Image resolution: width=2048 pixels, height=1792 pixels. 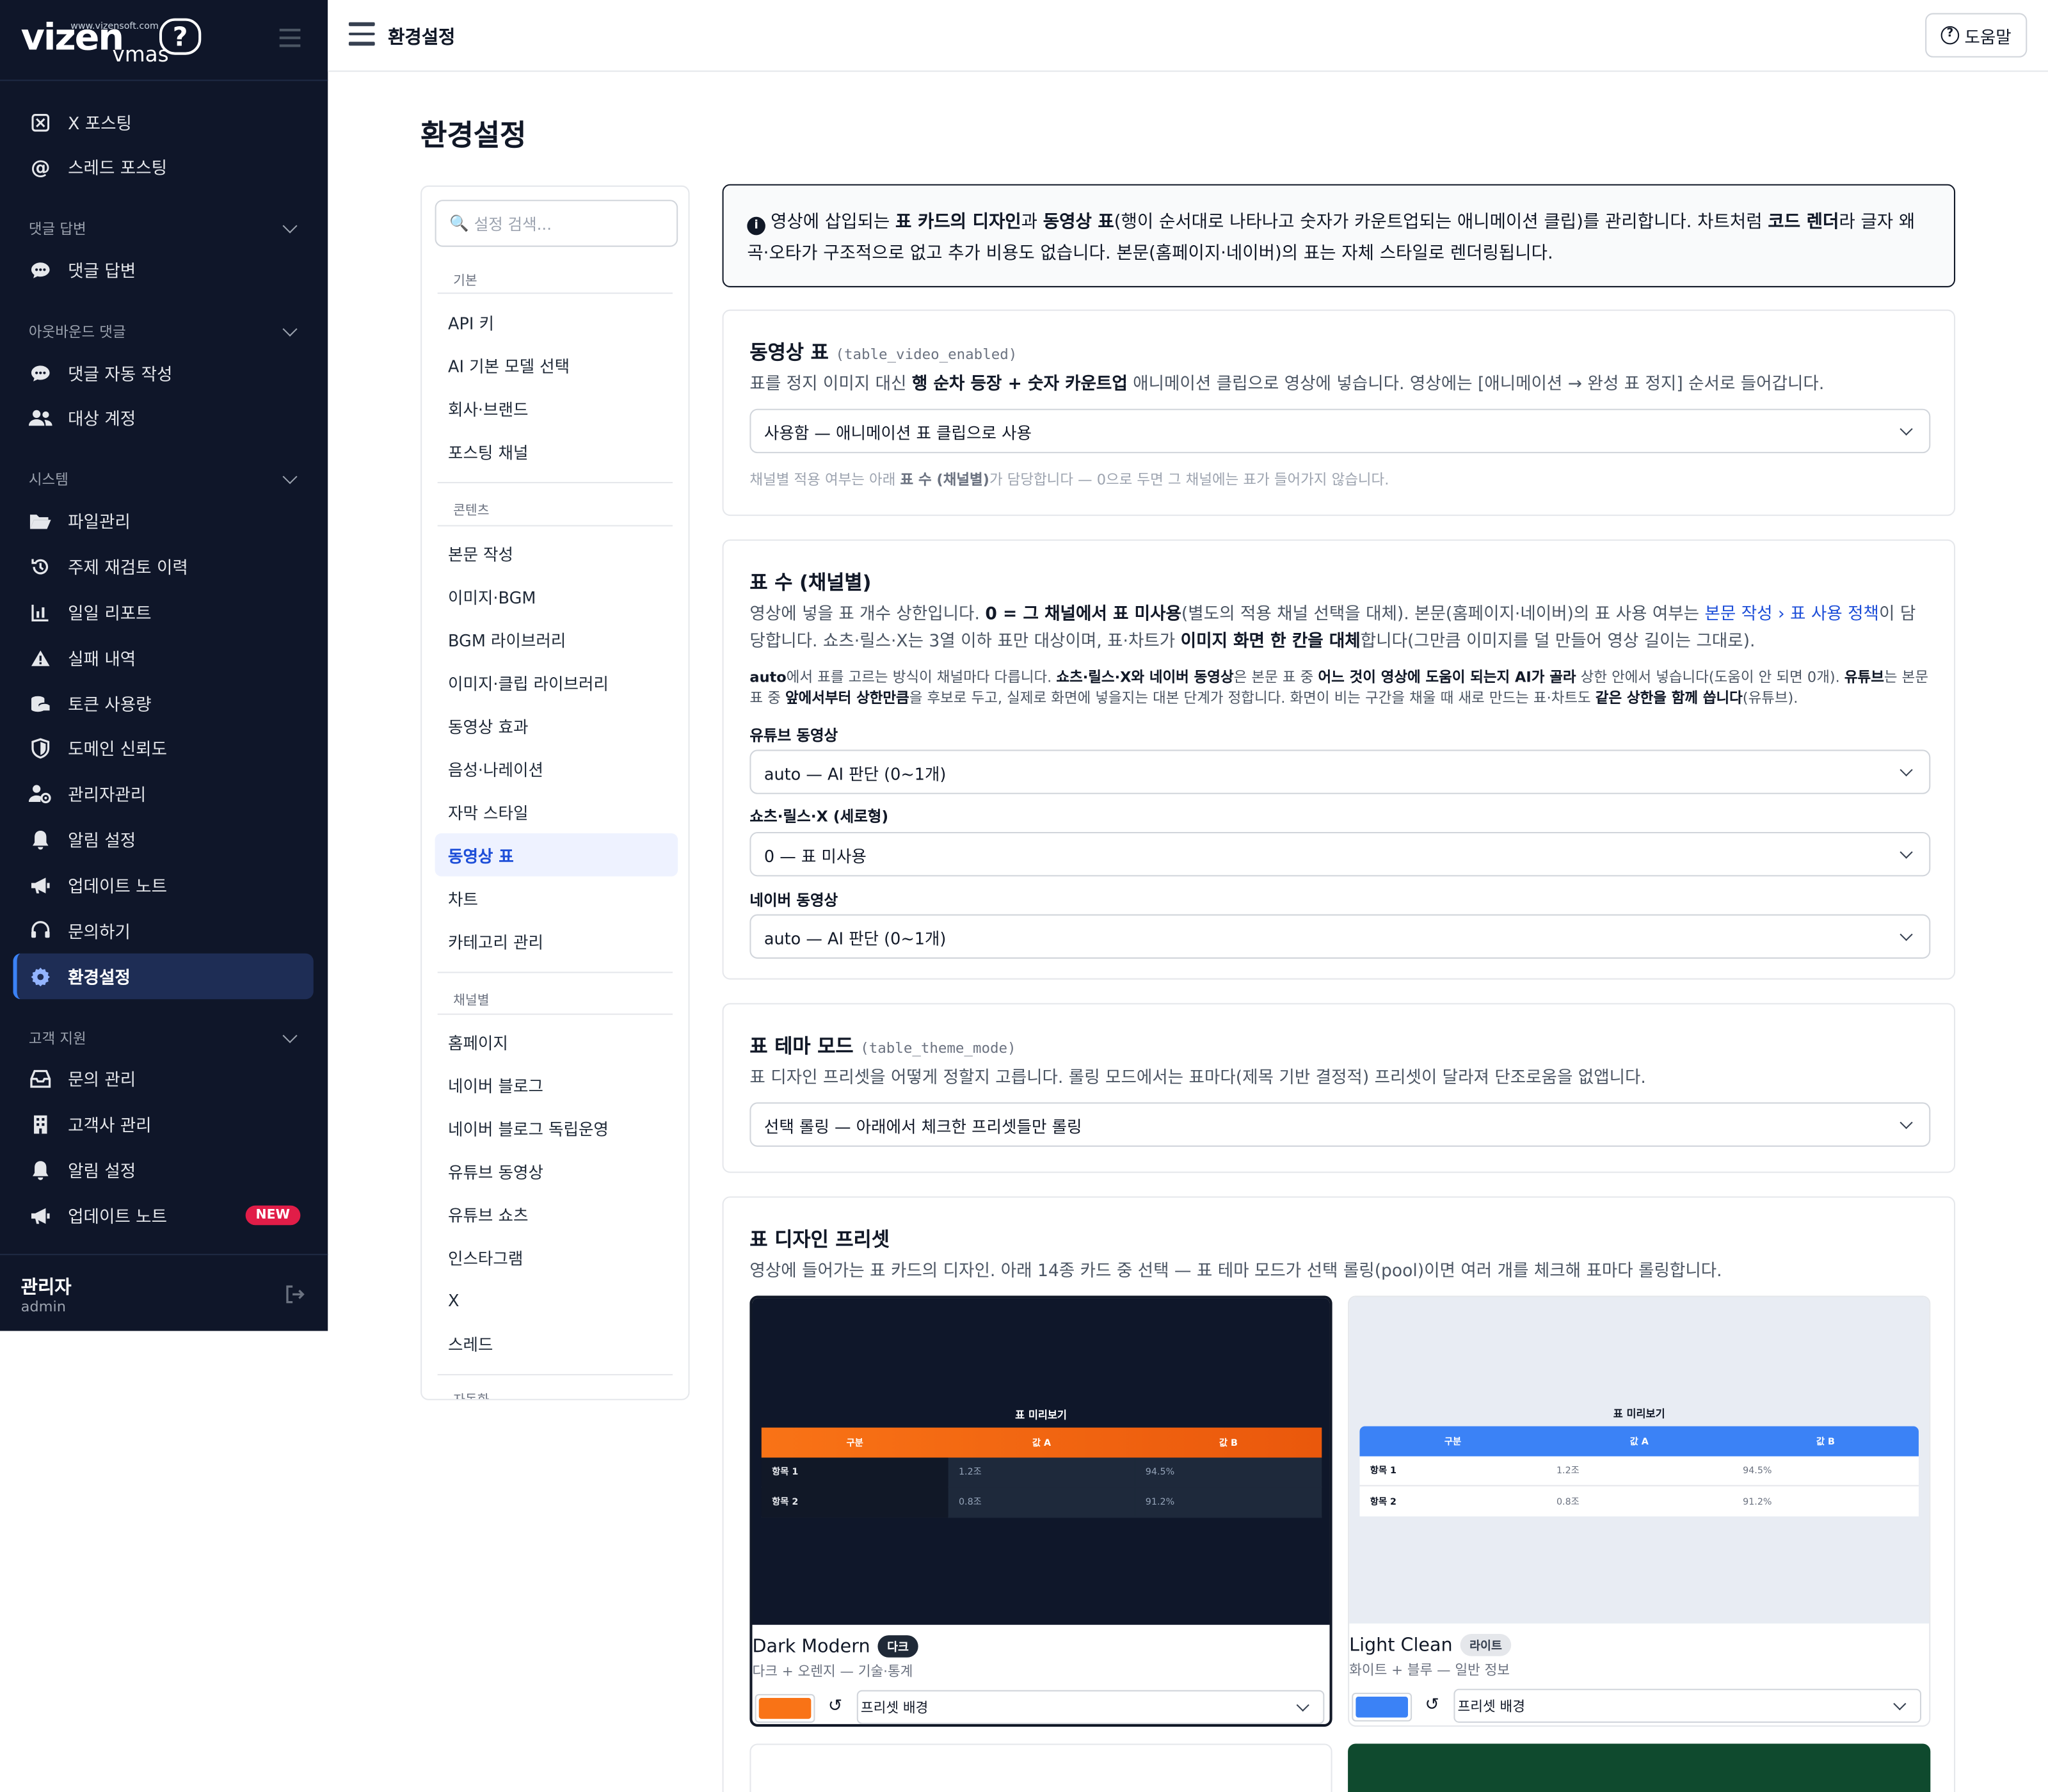 What do you see at coordinates (556, 321) in the screenshot?
I see `settings-item-api-key: API 키` at bounding box center [556, 321].